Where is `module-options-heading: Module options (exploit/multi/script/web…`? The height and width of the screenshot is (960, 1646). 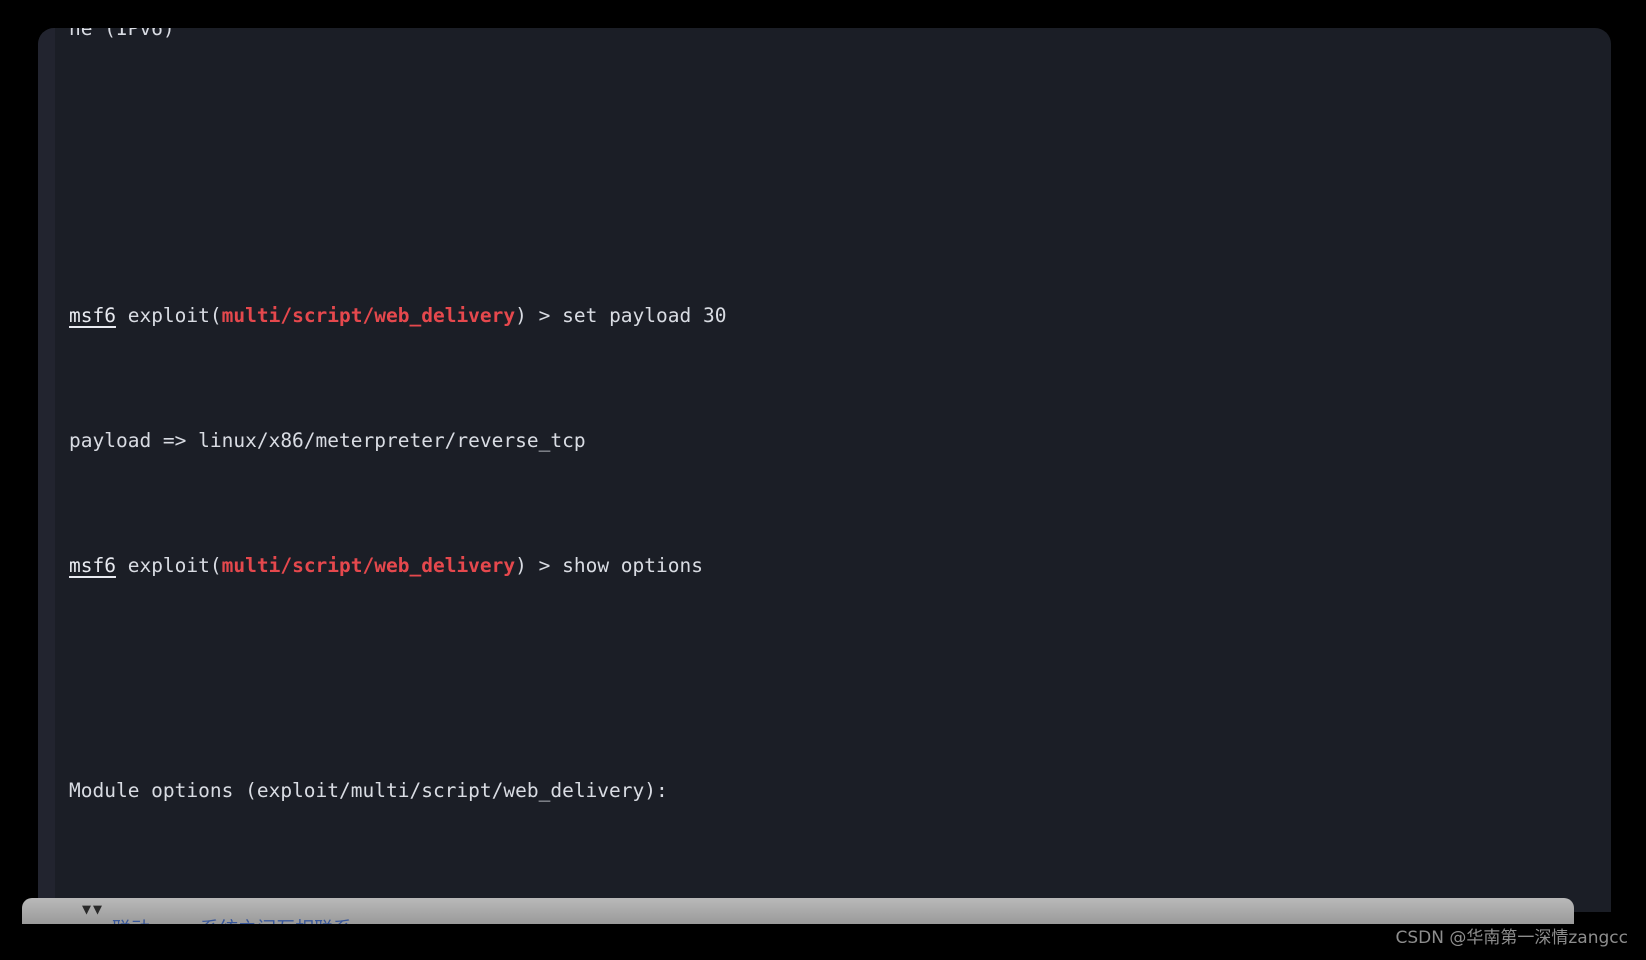
module-options-heading: Module options (exploit/multi/script/web… is located at coordinates (368, 790).